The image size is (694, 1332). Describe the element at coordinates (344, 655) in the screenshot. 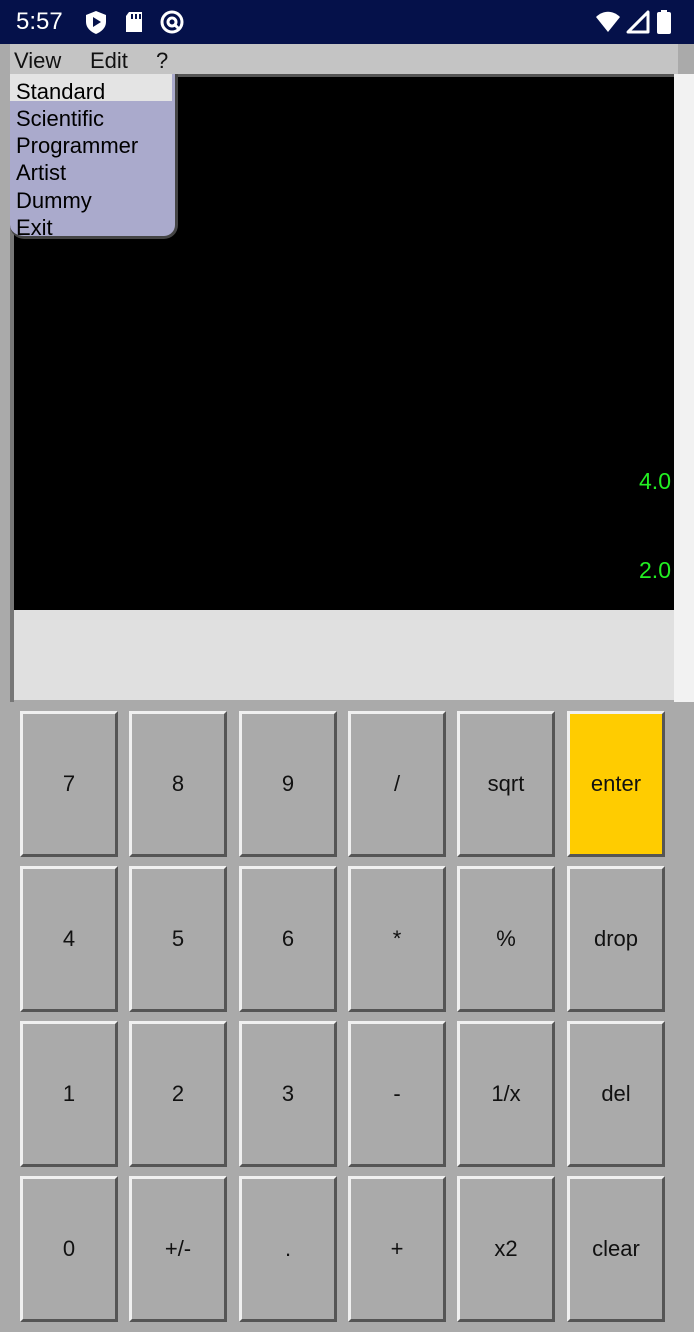

I see `input-line` at that location.